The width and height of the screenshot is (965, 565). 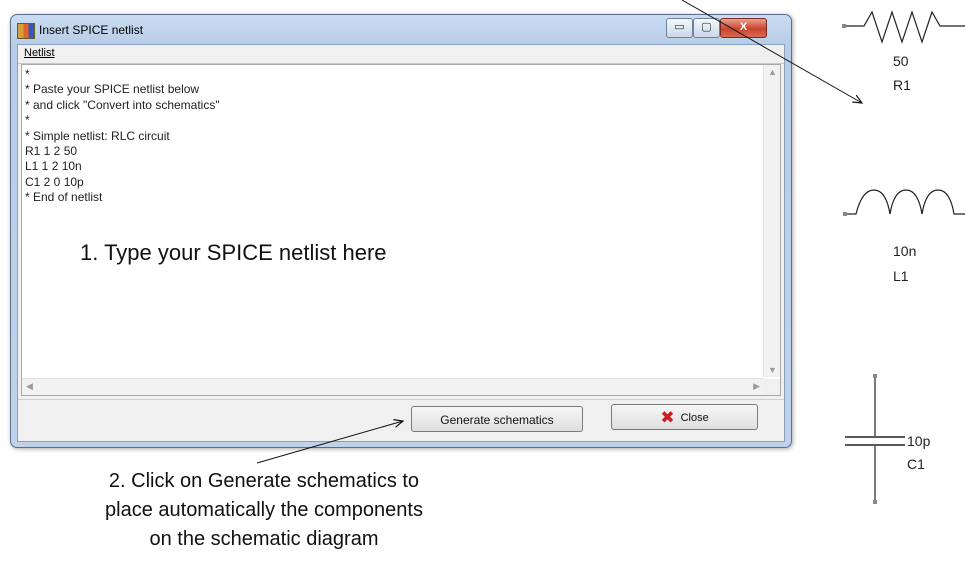 What do you see at coordinates (905, 251) in the screenshot?
I see `inductor-value: 10n` at bounding box center [905, 251].